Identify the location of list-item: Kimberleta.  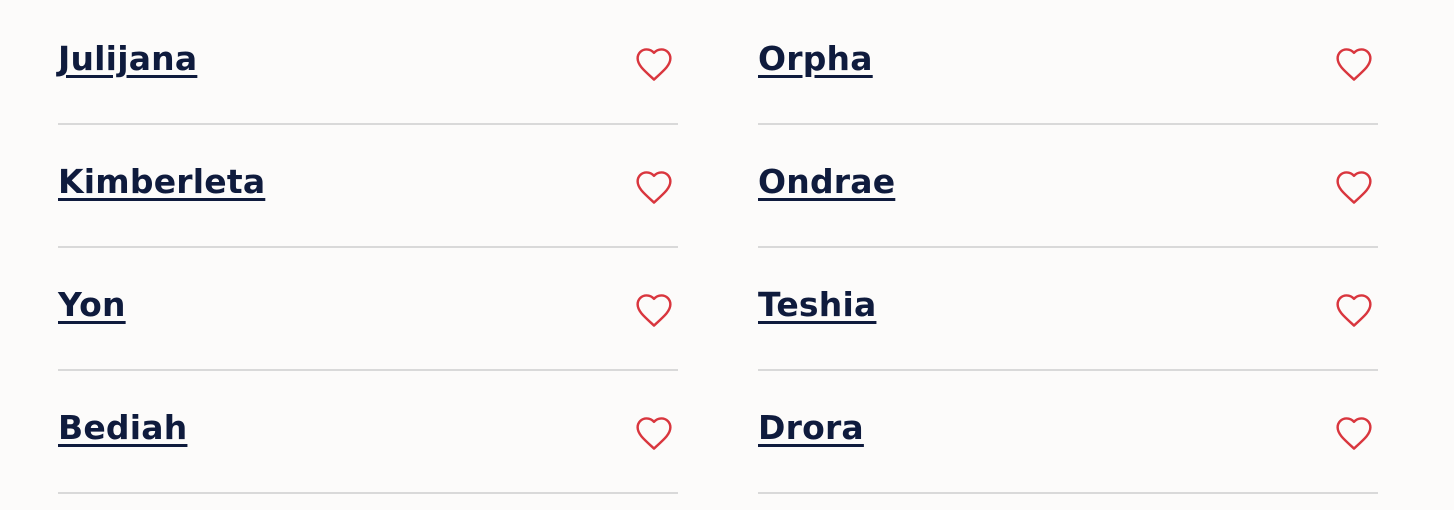
(368, 186).